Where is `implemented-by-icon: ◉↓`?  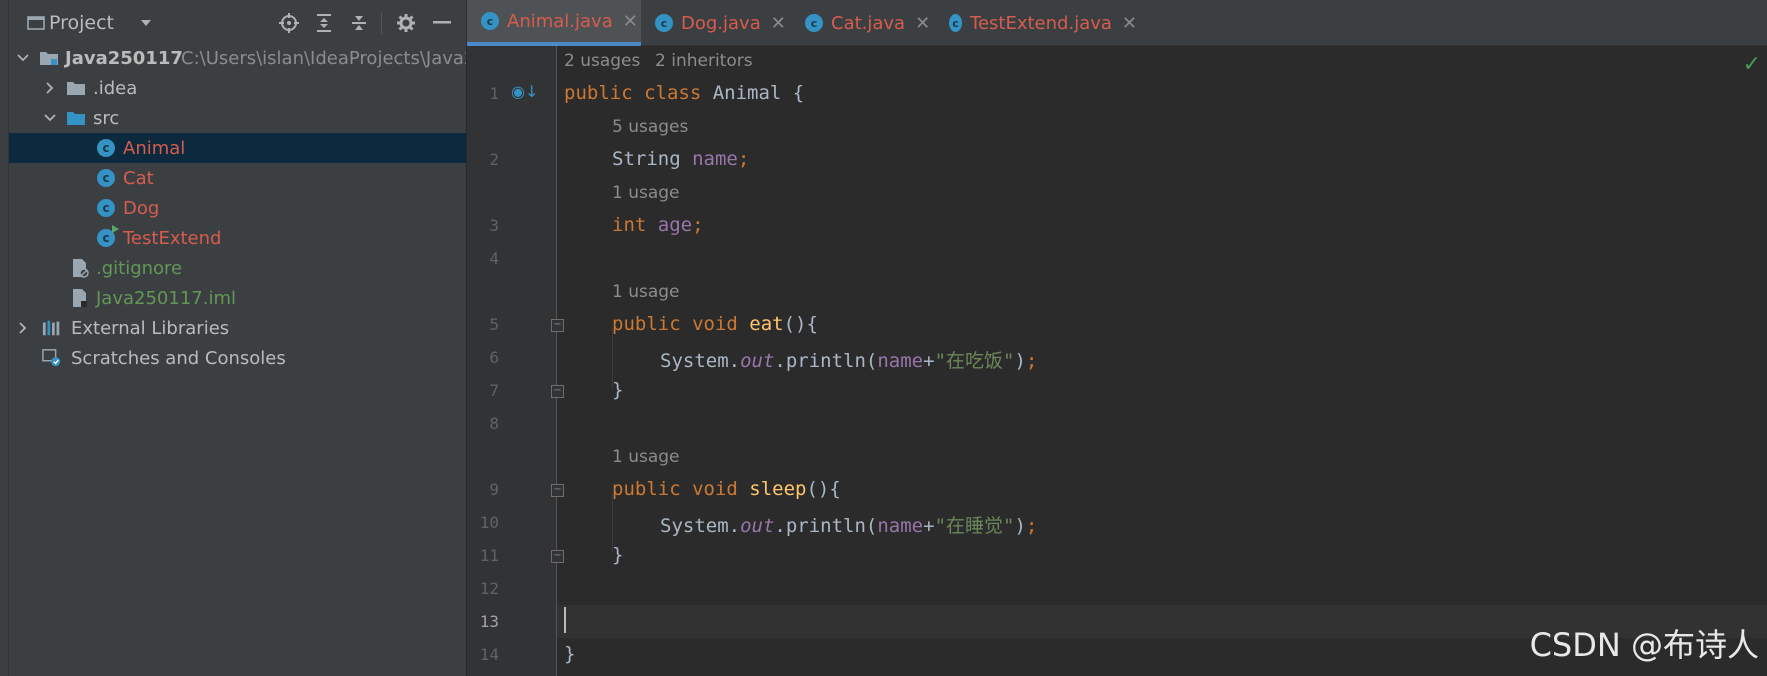
implemented-by-icon: ◉↓ is located at coordinates (524, 91).